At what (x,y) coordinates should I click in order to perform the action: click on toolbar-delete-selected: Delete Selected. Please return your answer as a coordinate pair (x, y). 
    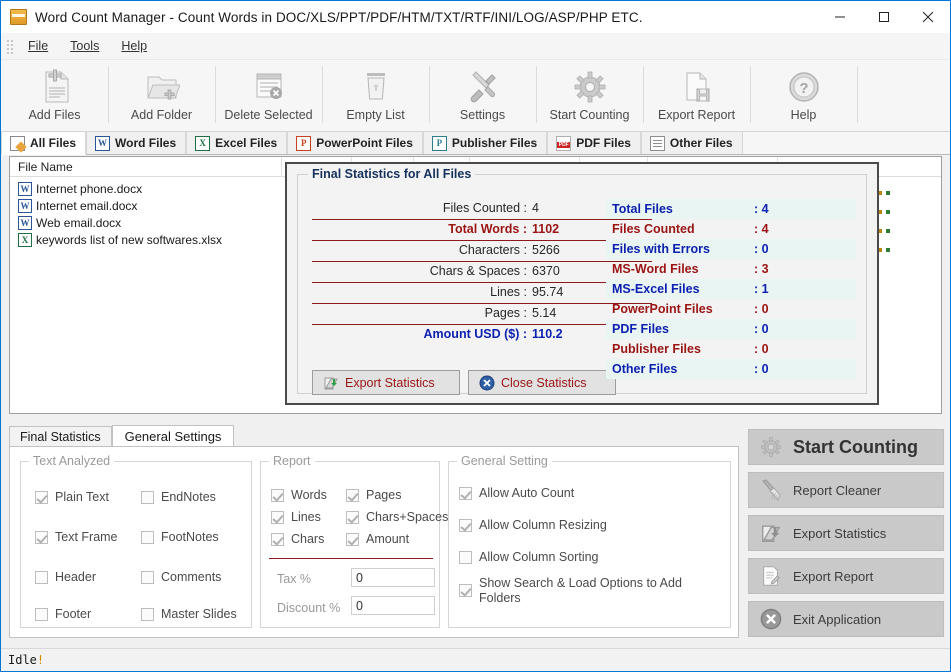
    Looking at the image, I should click on (268, 95).